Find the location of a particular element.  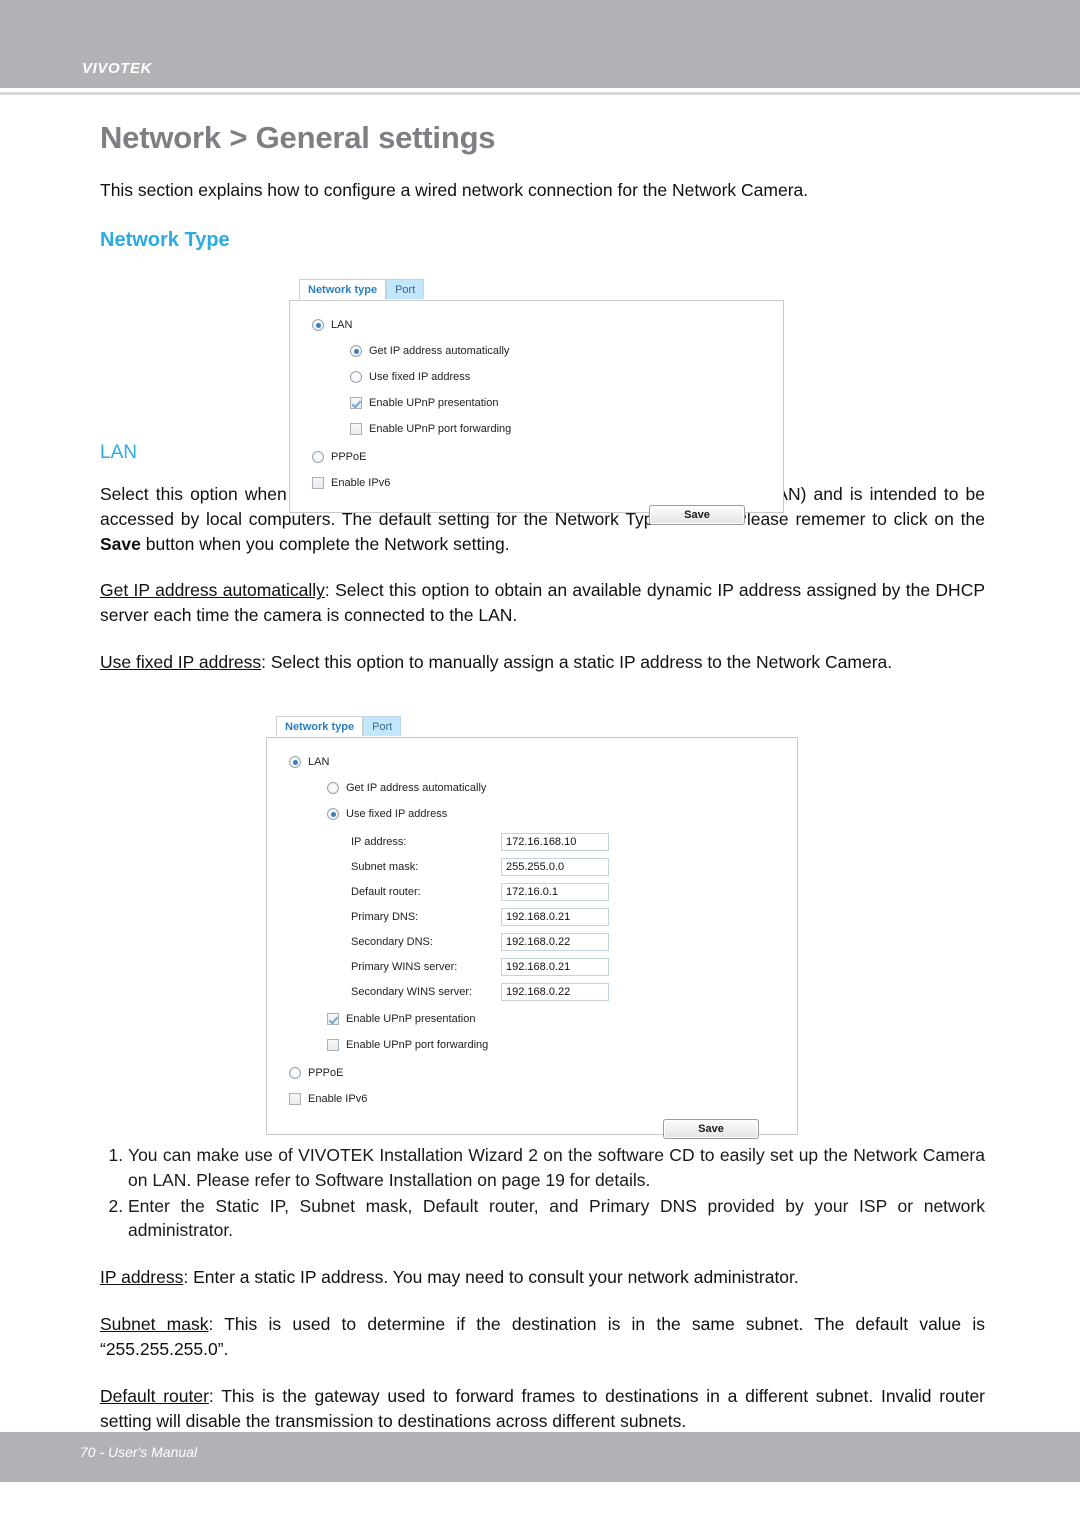

page-header-bar is located at coordinates (540, 44).